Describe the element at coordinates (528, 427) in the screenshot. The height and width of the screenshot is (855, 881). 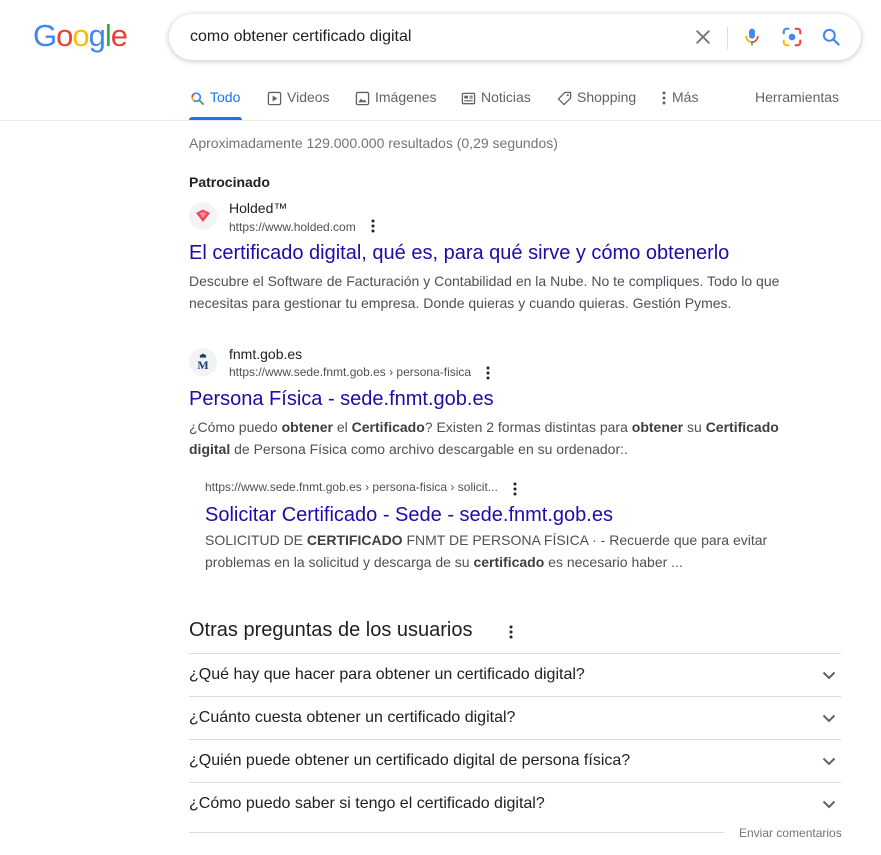
I see `snippet-text: ? Existen 2 formas distintas para` at that location.